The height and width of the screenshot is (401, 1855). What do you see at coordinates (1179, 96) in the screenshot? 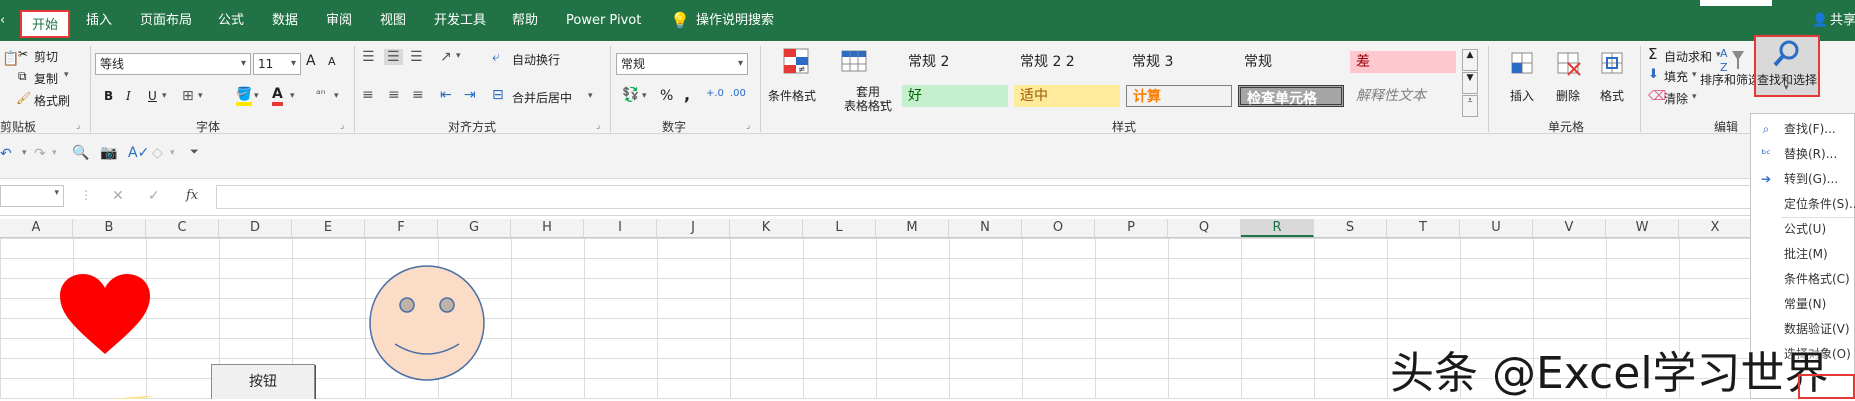
I see `style-calculation: 计算` at bounding box center [1179, 96].